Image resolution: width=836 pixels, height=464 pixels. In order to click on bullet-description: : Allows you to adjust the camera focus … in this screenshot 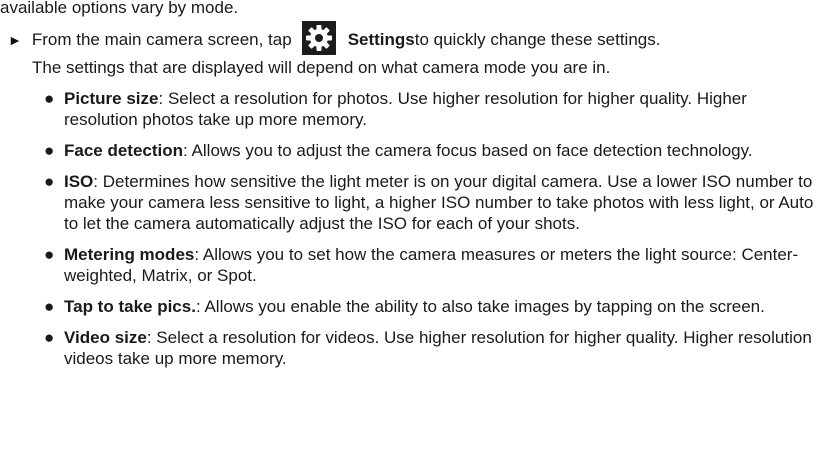, I will do `click(468, 150)`.